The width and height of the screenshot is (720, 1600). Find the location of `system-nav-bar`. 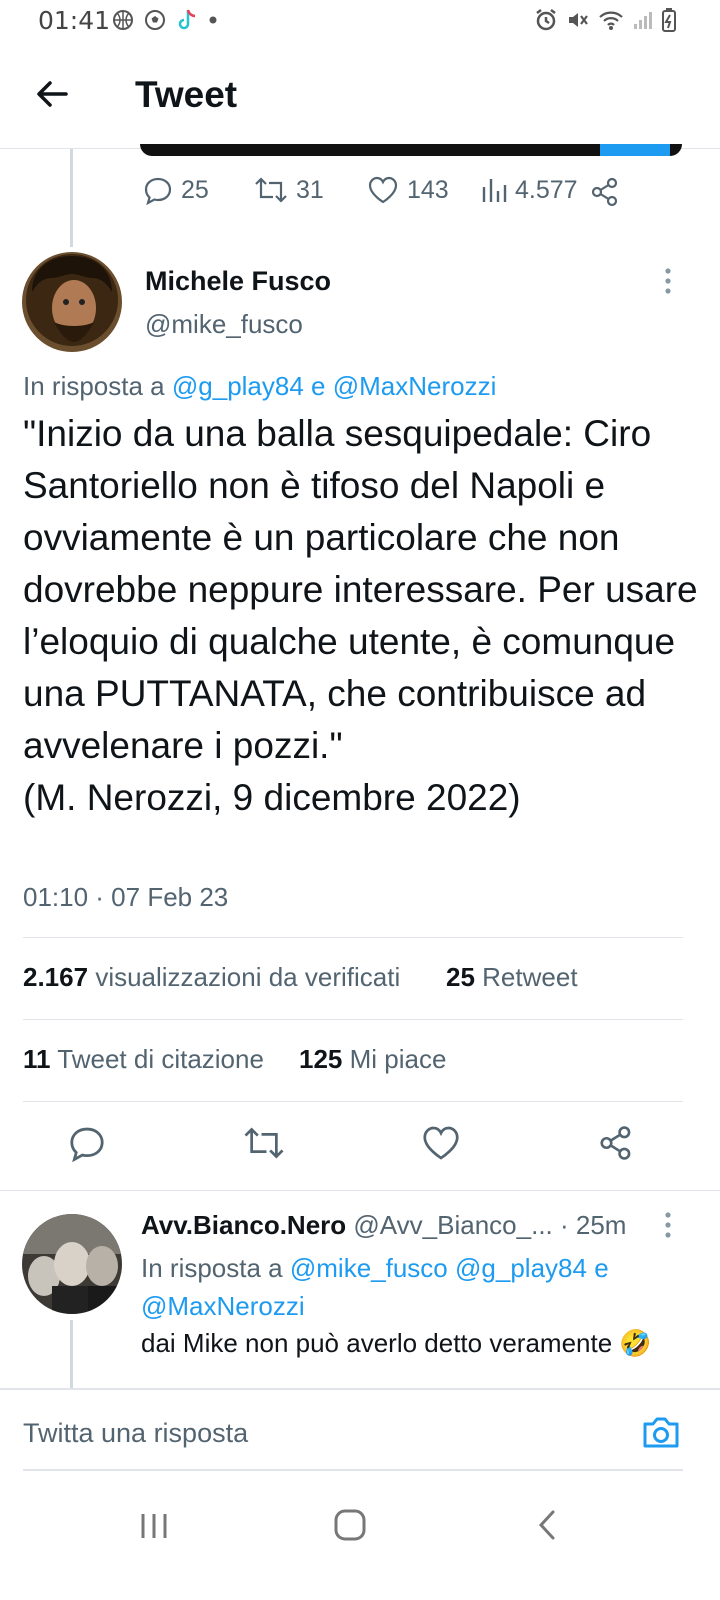

system-nav-bar is located at coordinates (360, 1540).